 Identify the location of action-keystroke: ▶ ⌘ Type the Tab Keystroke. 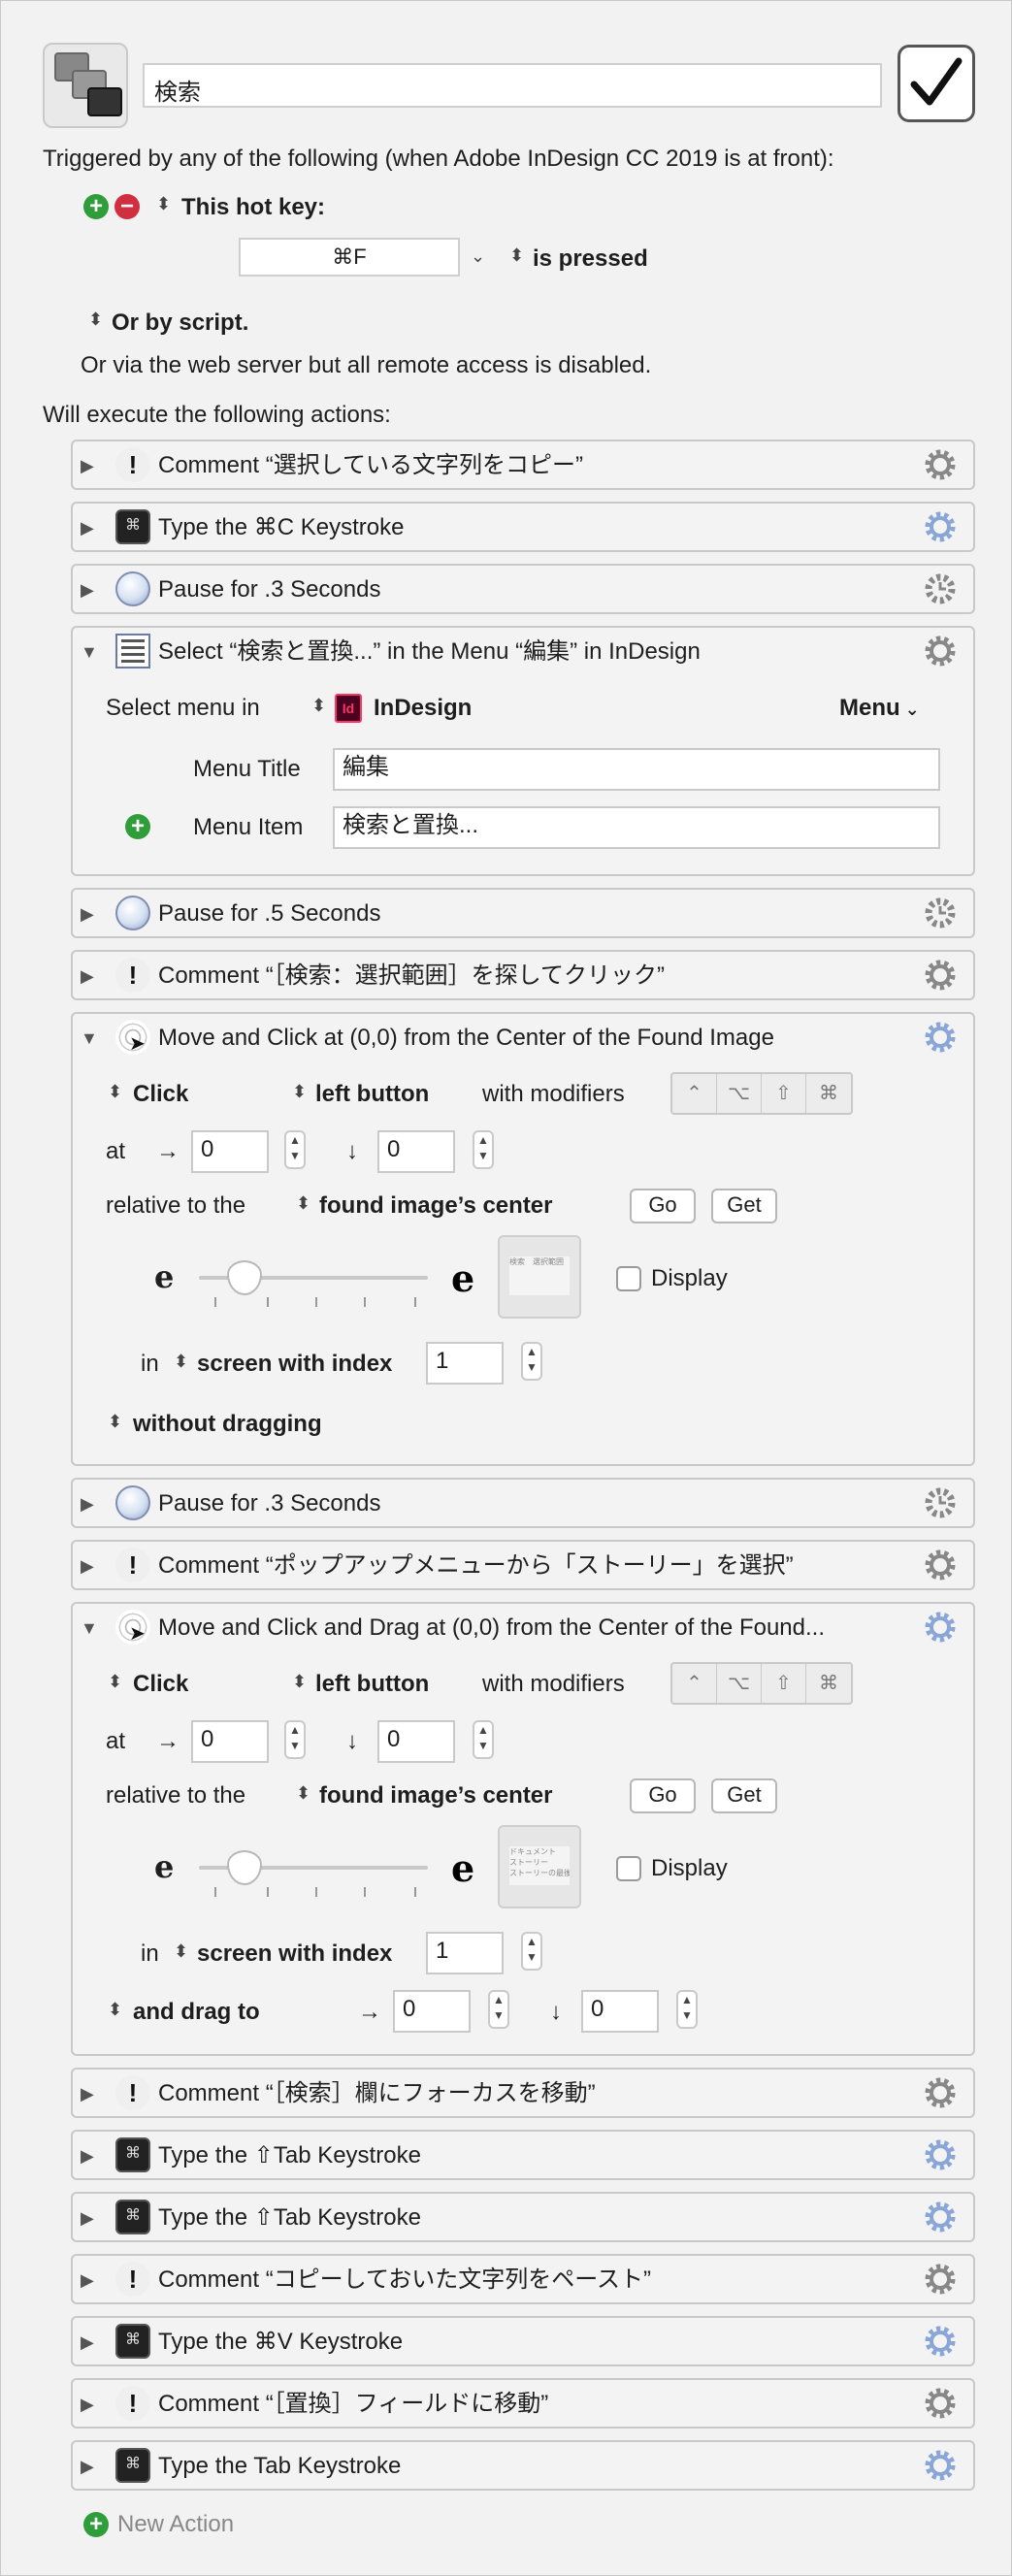
(523, 2466).